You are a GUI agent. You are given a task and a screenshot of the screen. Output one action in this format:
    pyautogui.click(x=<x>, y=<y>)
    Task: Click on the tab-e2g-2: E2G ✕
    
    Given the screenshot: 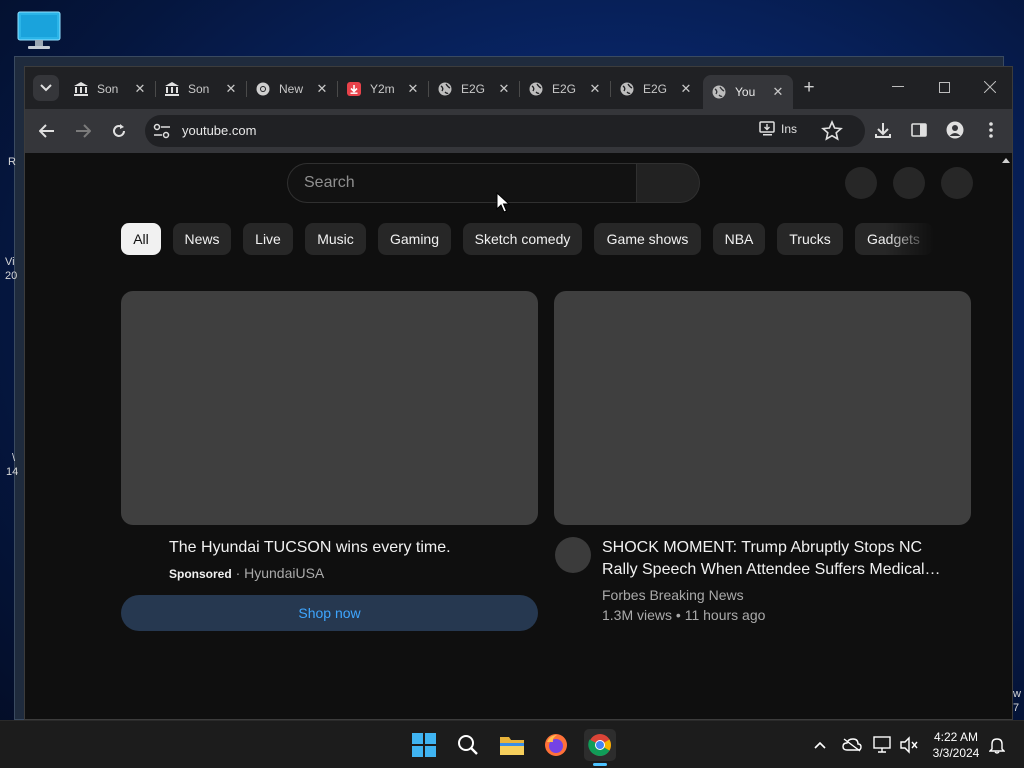 What is the action you would take?
    pyautogui.click(x=565, y=89)
    